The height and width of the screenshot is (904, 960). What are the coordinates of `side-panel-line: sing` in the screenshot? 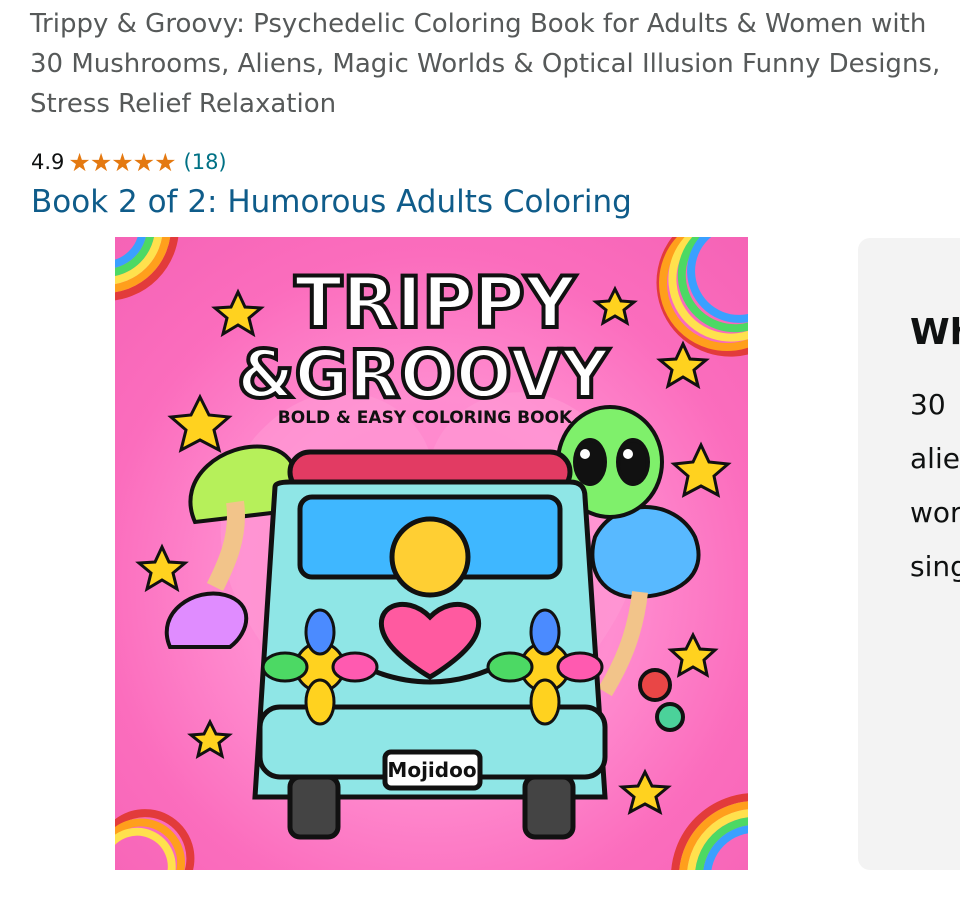 It's located at (935, 566).